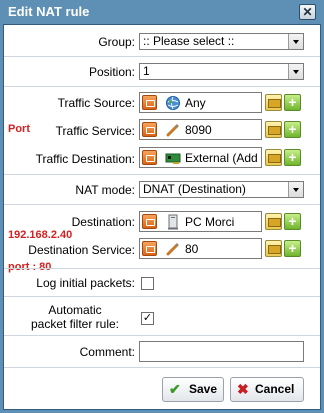 The image size is (324, 413). What do you see at coordinates (85, 283) in the screenshot?
I see `log-initial-label: Log initial packets:` at bounding box center [85, 283].